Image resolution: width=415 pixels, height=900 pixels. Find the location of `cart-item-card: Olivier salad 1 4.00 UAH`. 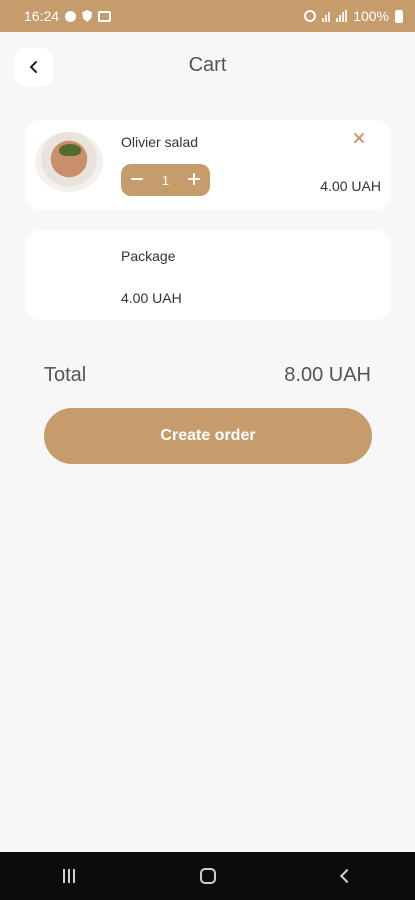

cart-item-card: Olivier salad 1 4.00 UAH is located at coordinates (208, 165).